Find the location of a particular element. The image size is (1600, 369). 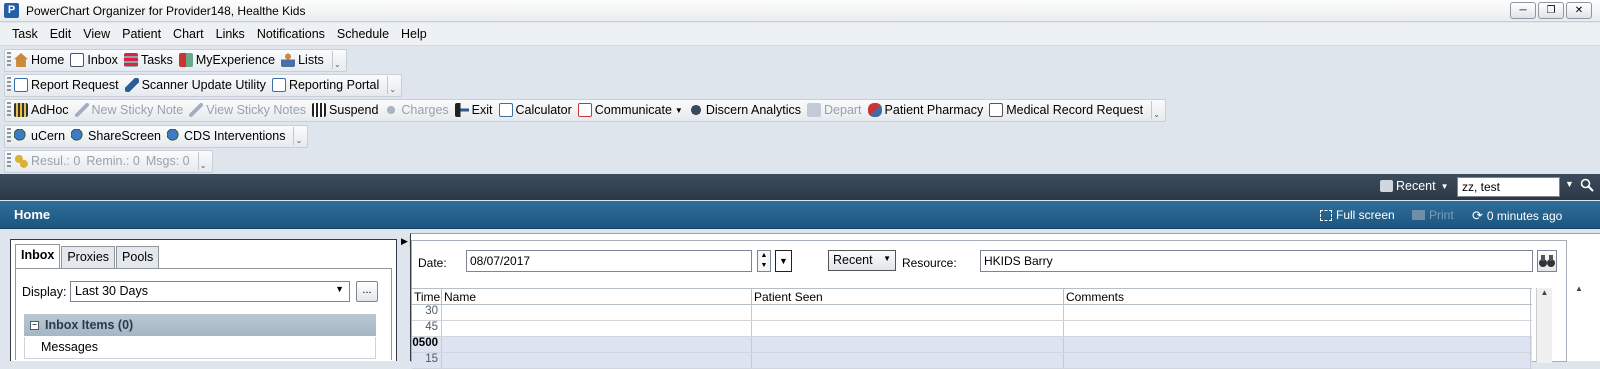

depart-icon is located at coordinates (814, 110).